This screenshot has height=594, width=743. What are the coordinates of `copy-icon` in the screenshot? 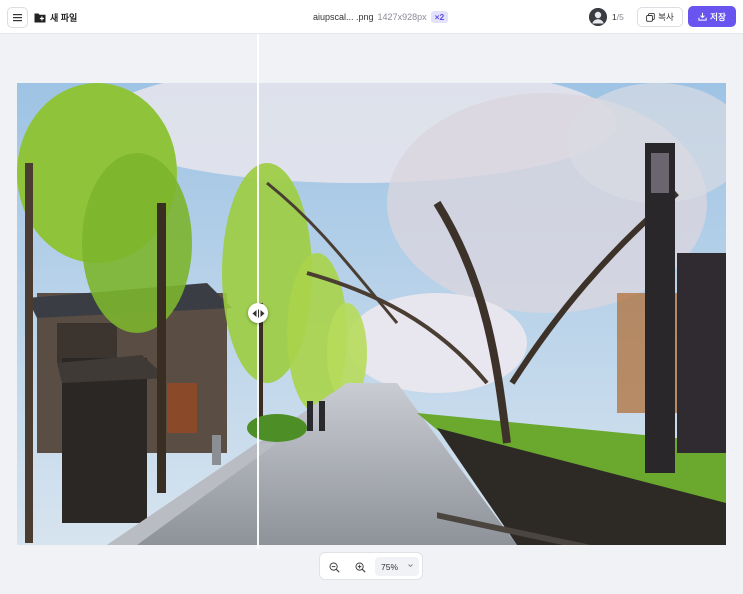 It's located at (650, 17).